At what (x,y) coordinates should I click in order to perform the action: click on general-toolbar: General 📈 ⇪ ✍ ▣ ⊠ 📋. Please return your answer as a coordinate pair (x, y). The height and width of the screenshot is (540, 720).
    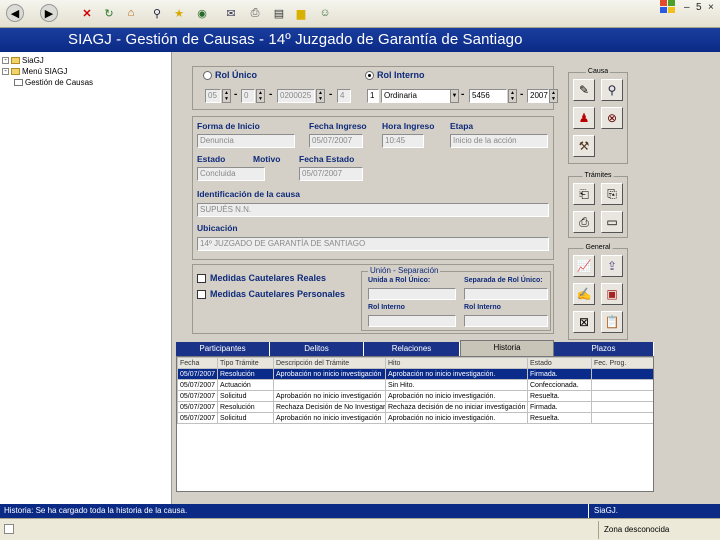
    Looking at the image, I should click on (598, 292).